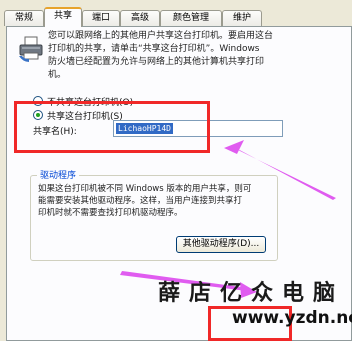 This screenshot has height=341, width=352. What do you see at coordinates (292, 318) in the screenshot?
I see `watermark-url: www.yzdn.net` at bounding box center [292, 318].